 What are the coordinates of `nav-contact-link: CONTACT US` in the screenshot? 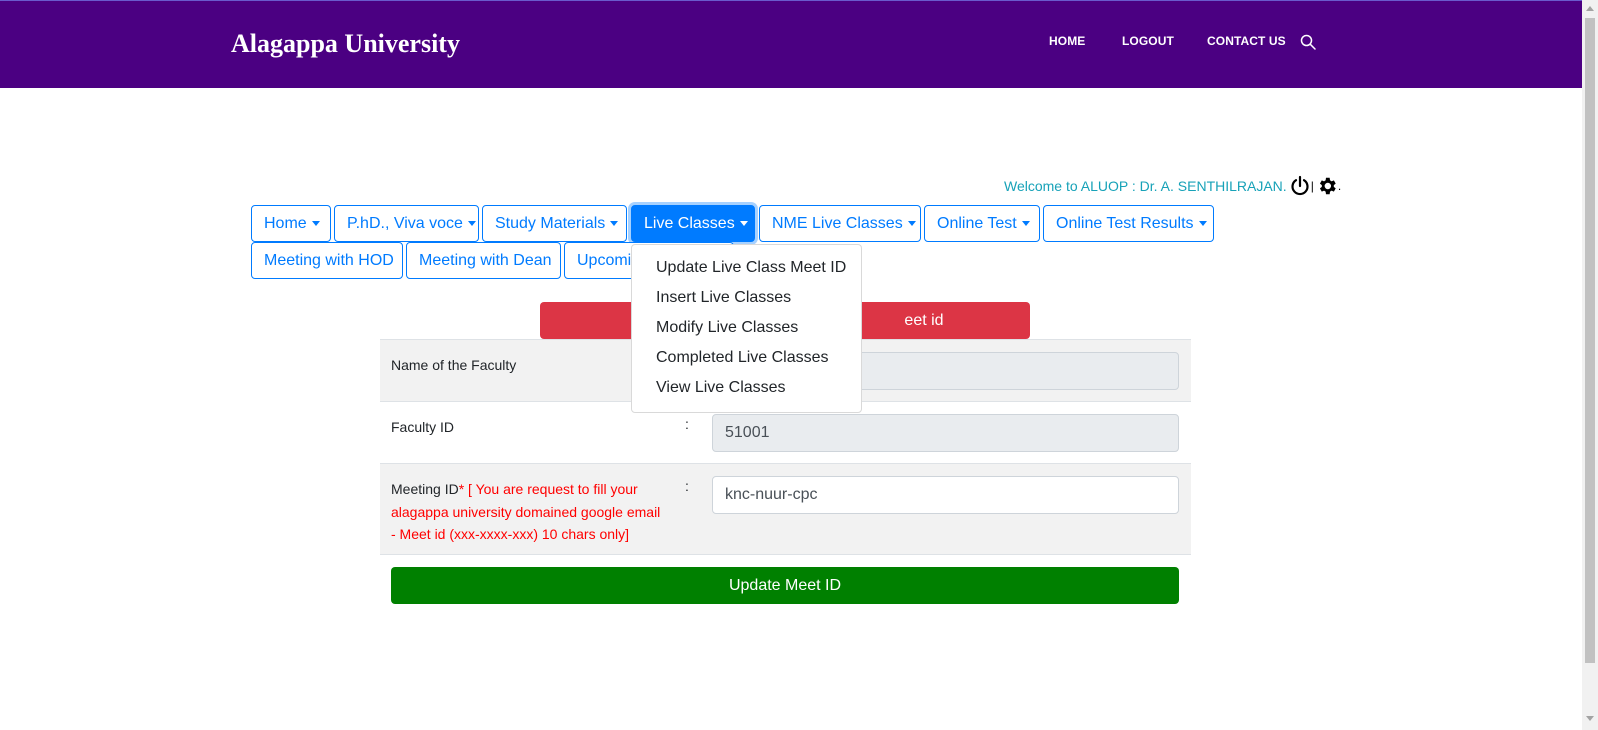 It's located at (1246, 41).